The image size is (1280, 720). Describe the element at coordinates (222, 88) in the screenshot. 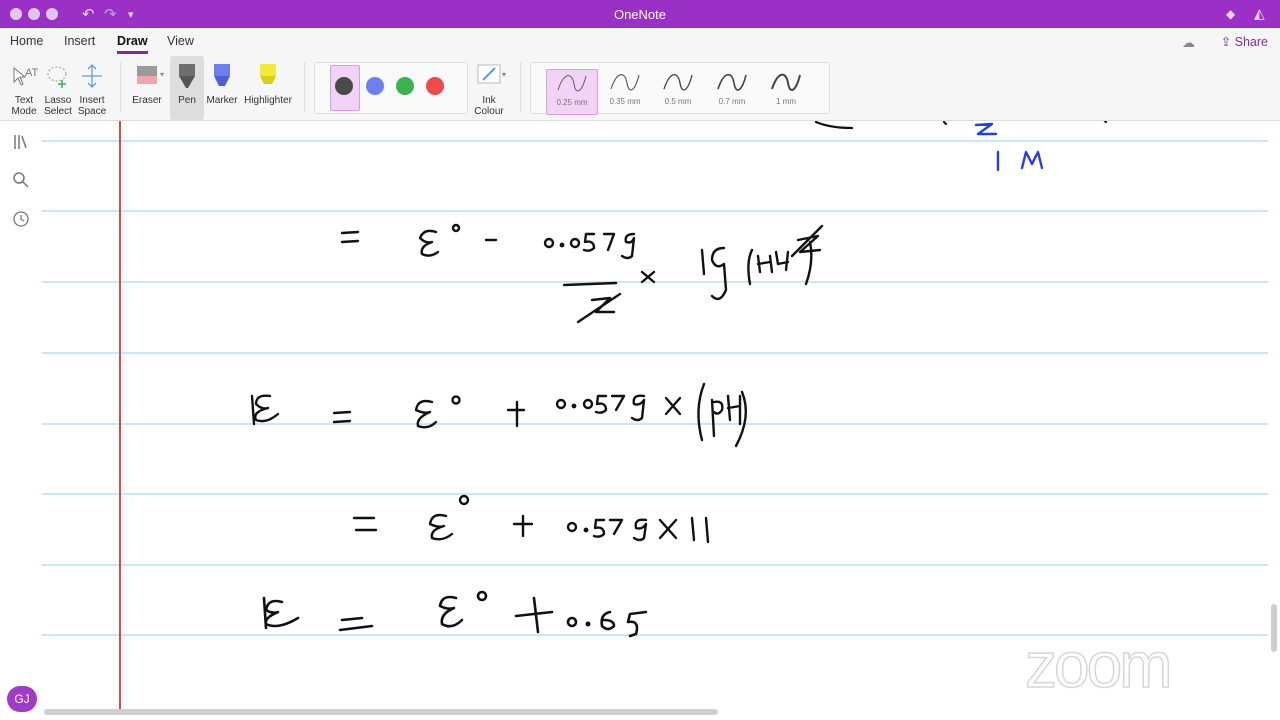

I see `marker-button: Marker` at that location.